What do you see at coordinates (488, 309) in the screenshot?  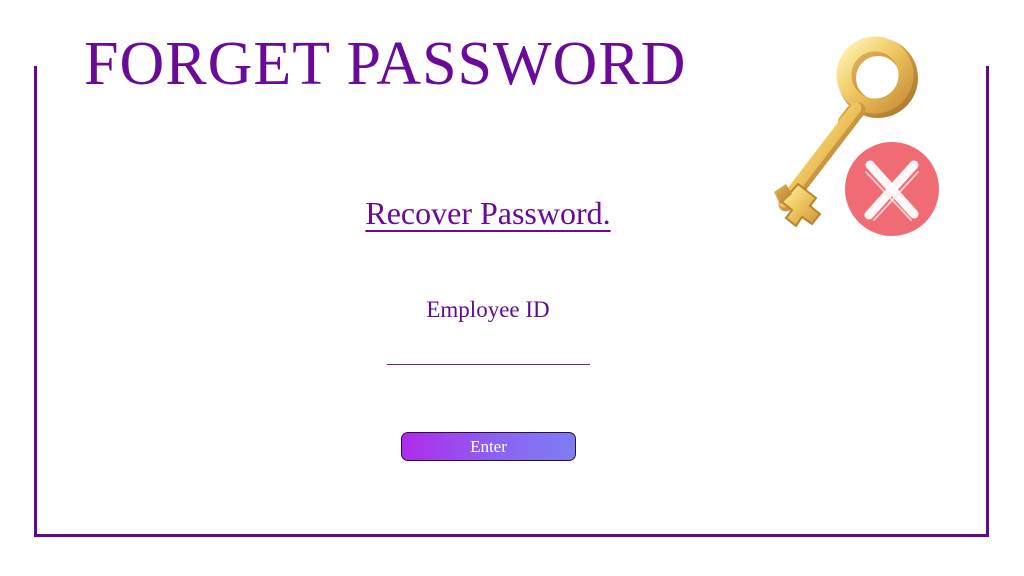 I see `employee-id-label: Employee ID` at bounding box center [488, 309].